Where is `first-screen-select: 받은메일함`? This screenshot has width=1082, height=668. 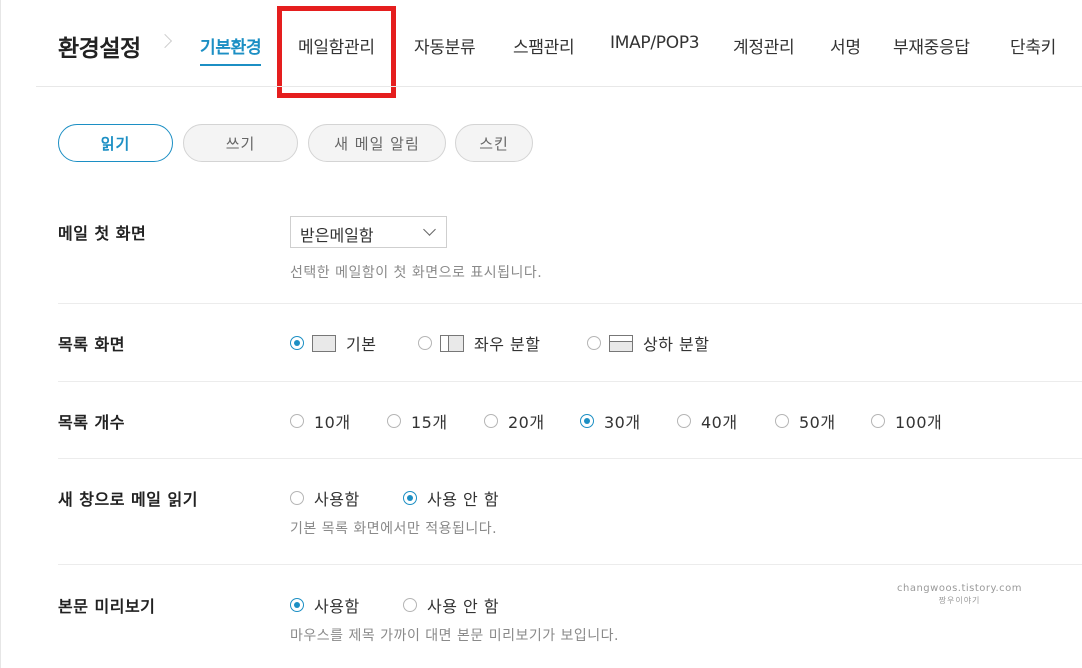 first-screen-select: 받은메일함 is located at coordinates (368, 232).